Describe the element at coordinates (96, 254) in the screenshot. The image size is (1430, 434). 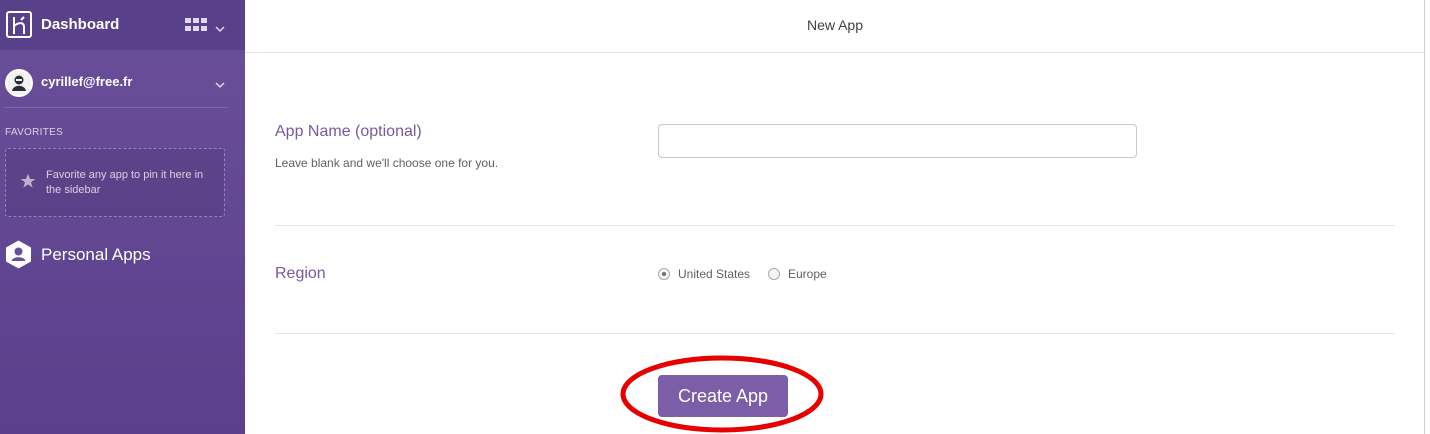
I see `personal-apps-label: Personal Apps` at that location.